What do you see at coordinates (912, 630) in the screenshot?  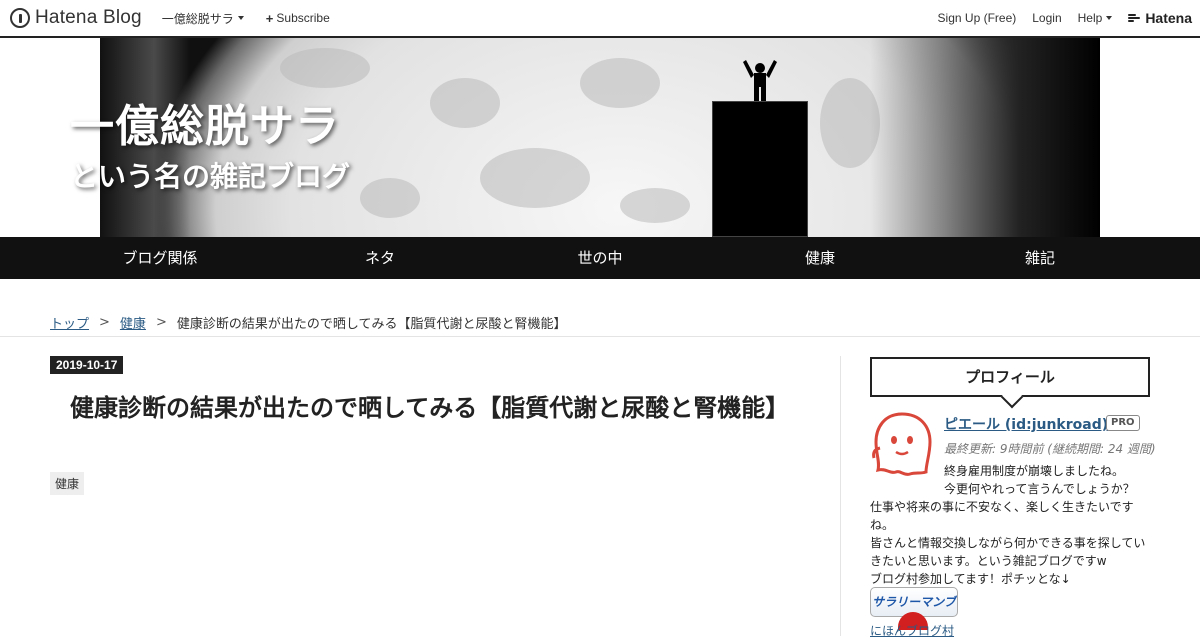 I see `blogmura-link: にほんブログ村` at bounding box center [912, 630].